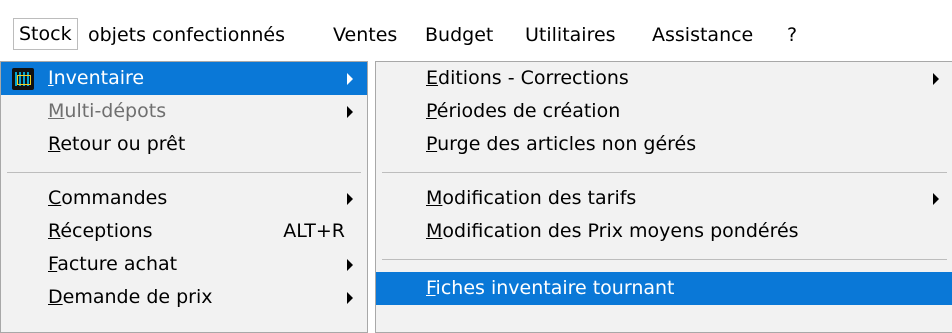  What do you see at coordinates (523, 111) in the screenshot?
I see `menu-item-label: Périodes de création` at bounding box center [523, 111].